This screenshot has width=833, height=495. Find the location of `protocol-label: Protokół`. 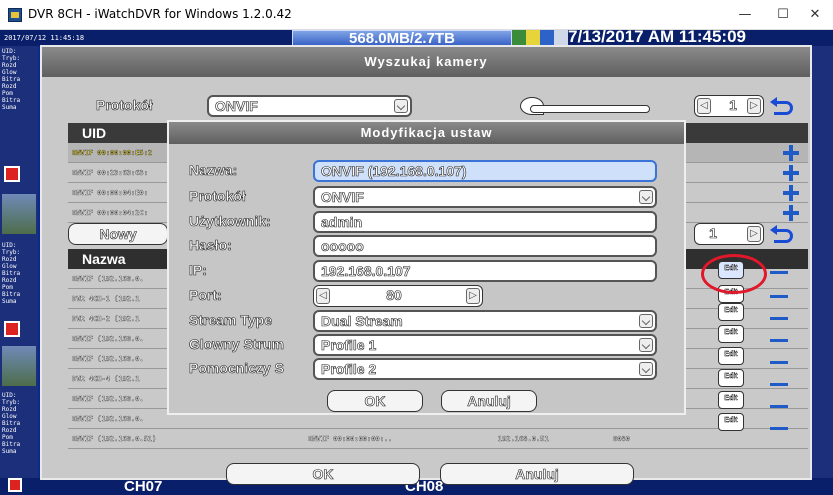

protocol-label: Protokół is located at coordinates (124, 105).